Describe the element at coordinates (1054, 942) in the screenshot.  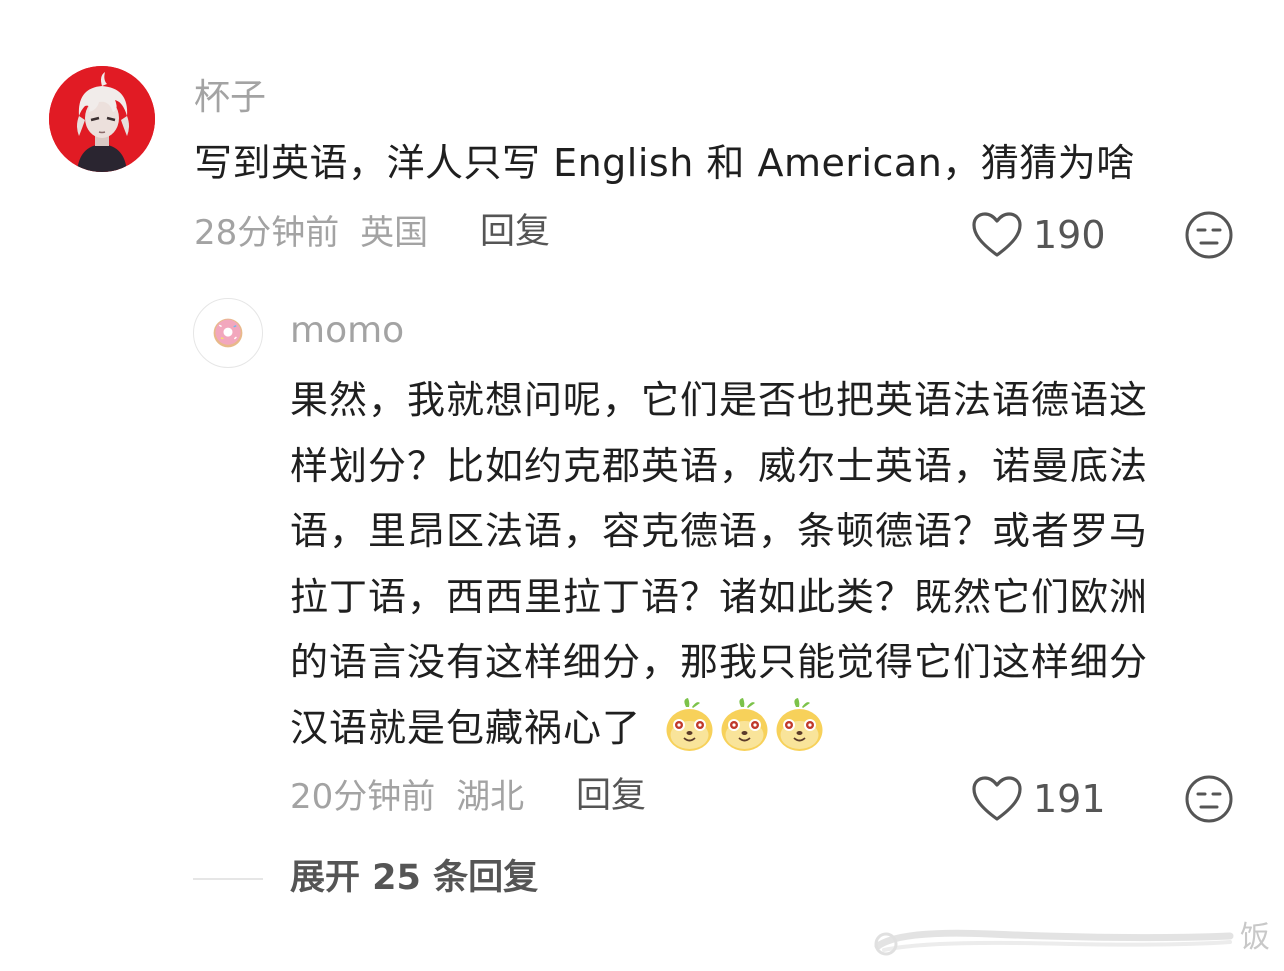
I see `watermark-swoosh` at that location.